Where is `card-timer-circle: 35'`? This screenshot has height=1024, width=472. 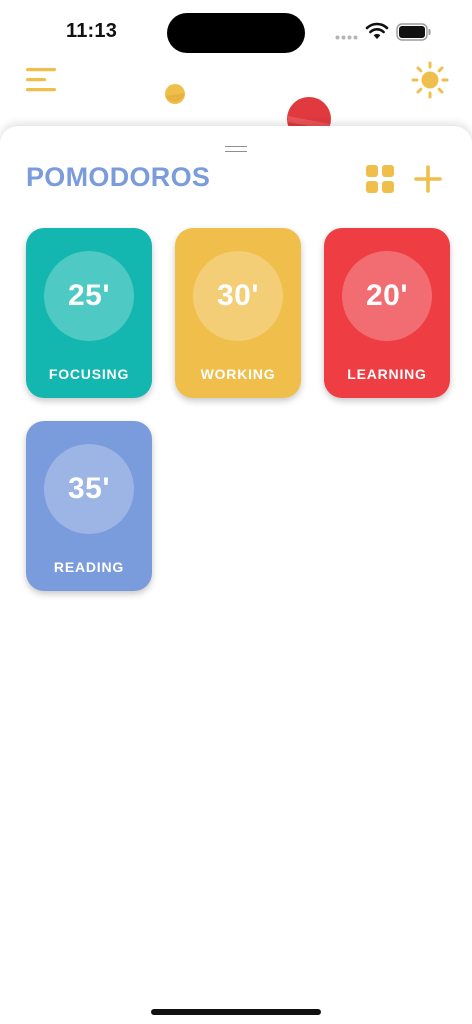 card-timer-circle: 35' is located at coordinates (89, 489).